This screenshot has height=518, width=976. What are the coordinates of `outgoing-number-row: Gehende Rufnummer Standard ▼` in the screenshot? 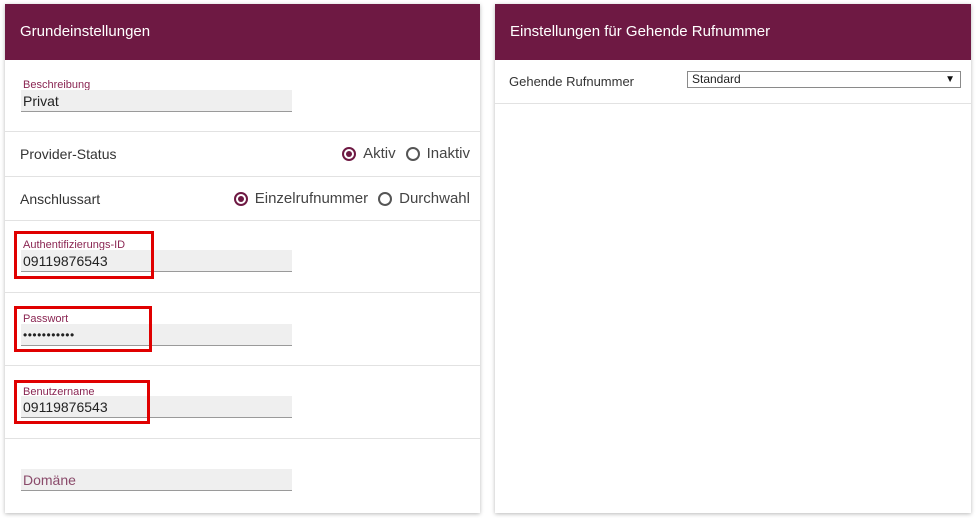 It's located at (733, 82).